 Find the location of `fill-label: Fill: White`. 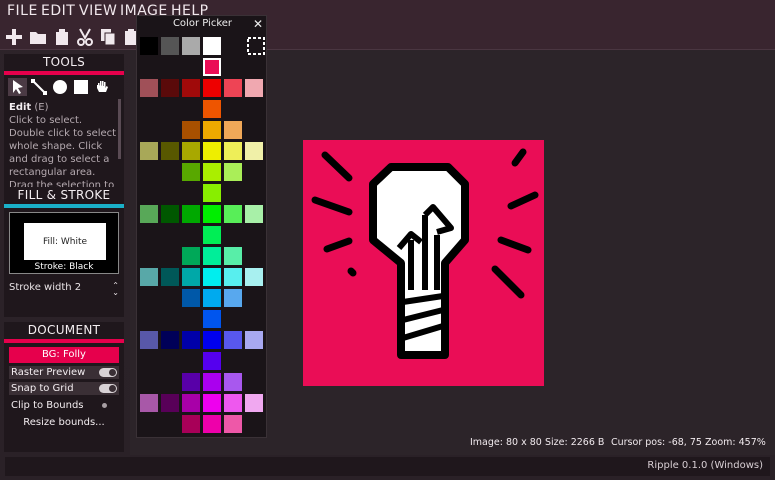

fill-label: Fill: White is located at coordinates (65, 241).